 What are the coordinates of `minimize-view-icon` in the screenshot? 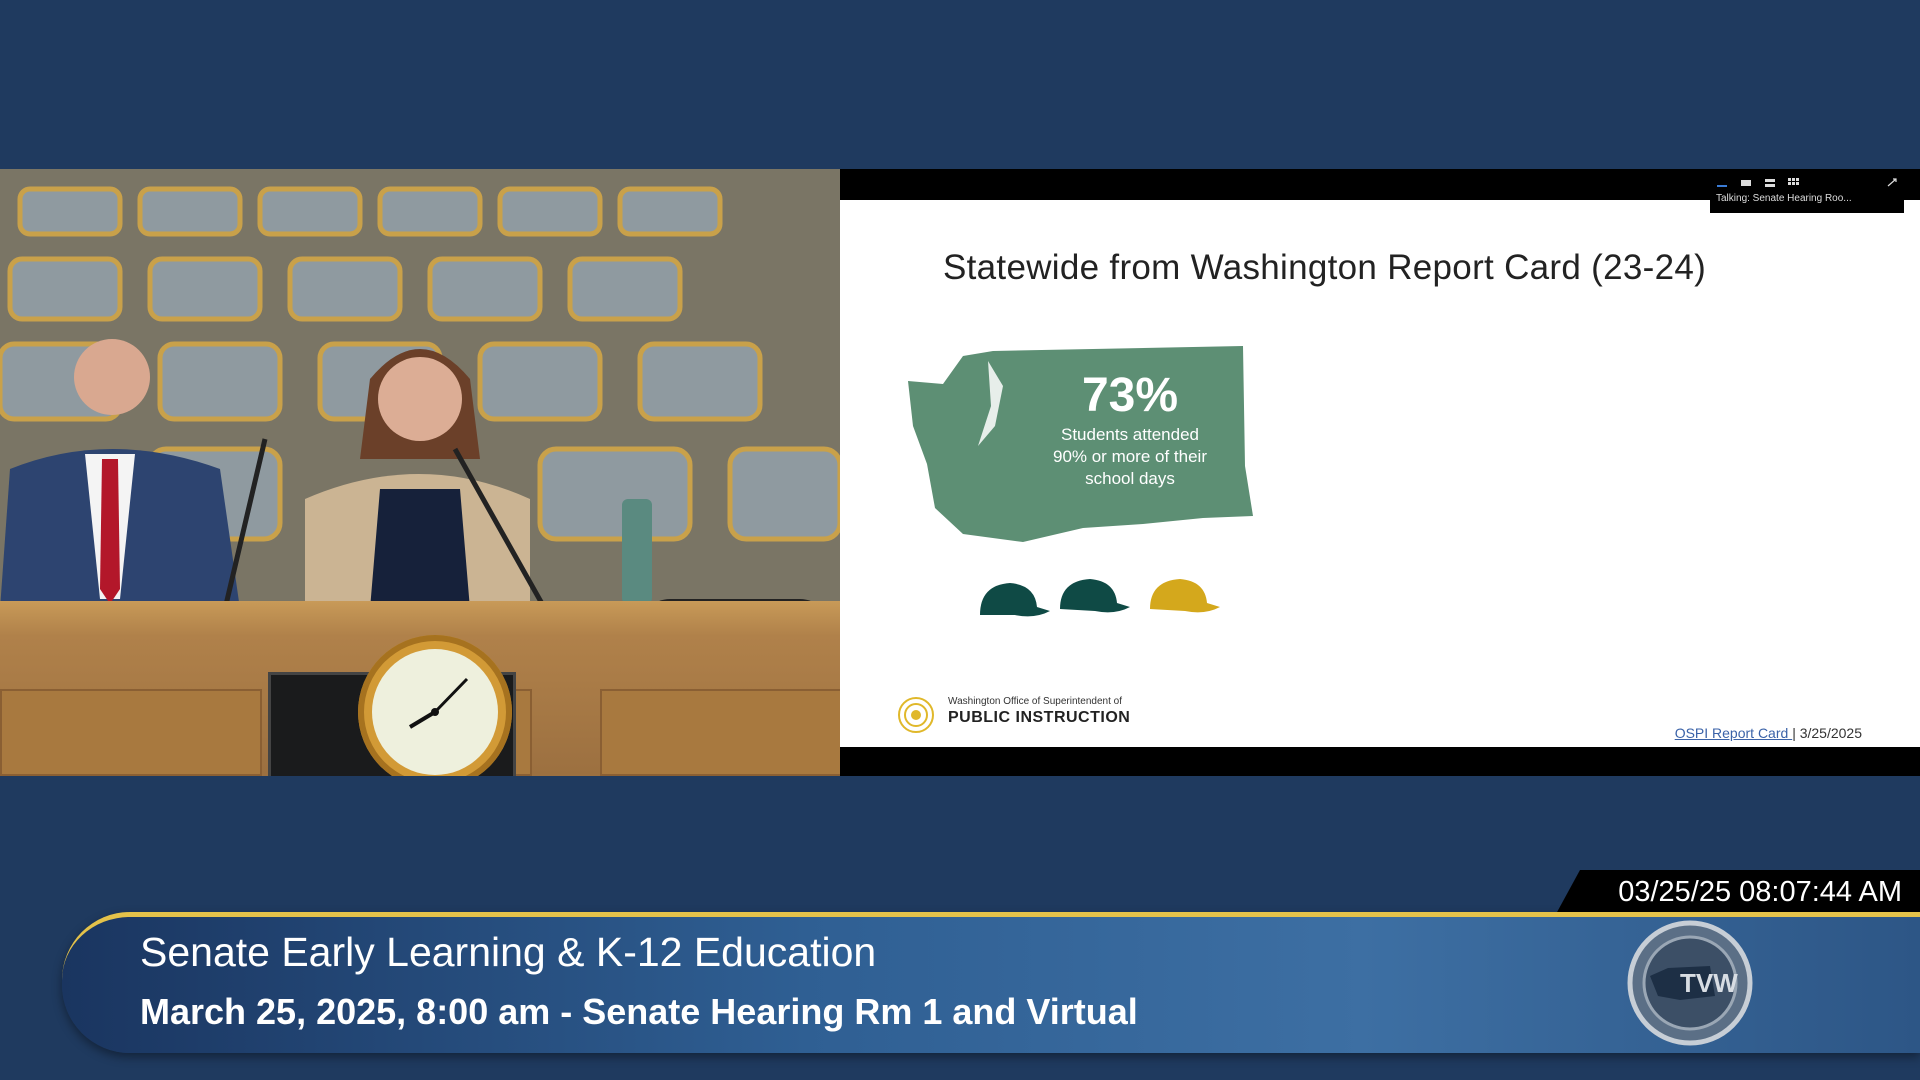 It's located at (1723, 181).